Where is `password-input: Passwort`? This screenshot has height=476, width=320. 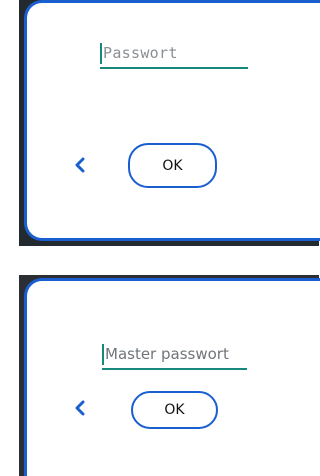 password-input: Passwort is located at coordinates (174, 54).